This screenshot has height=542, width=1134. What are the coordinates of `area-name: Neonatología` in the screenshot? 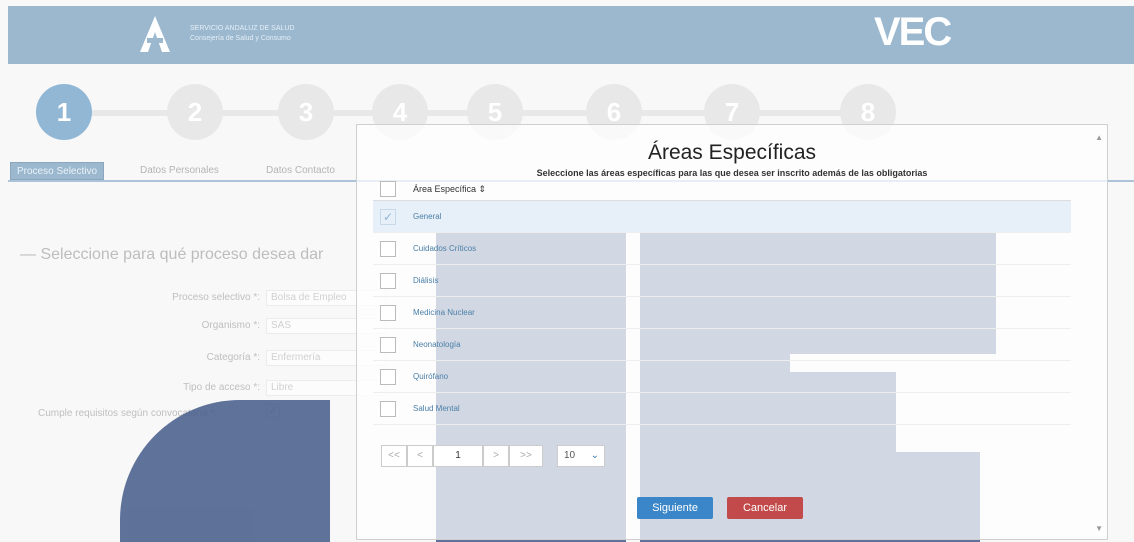 It's located at (437, 344).